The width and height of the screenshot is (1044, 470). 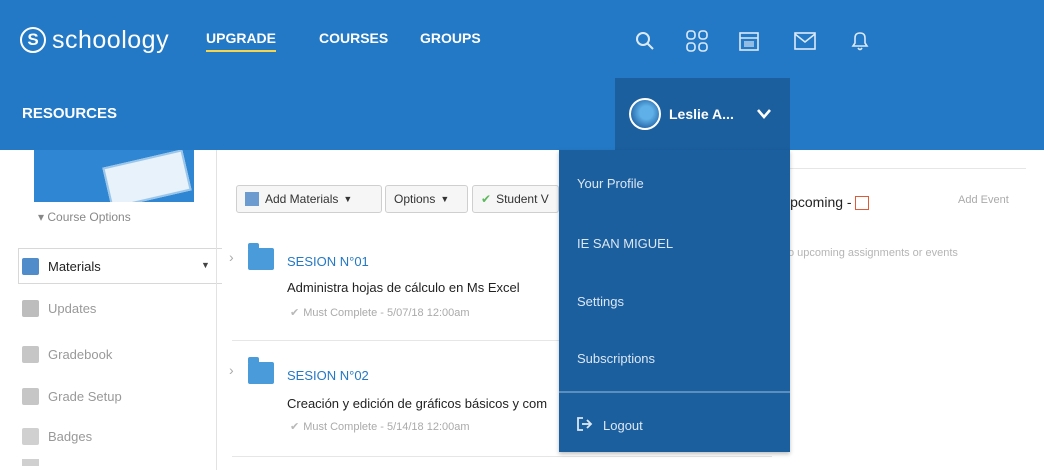 I want to click on logout-button: Logout, so click(x=610, y=425).